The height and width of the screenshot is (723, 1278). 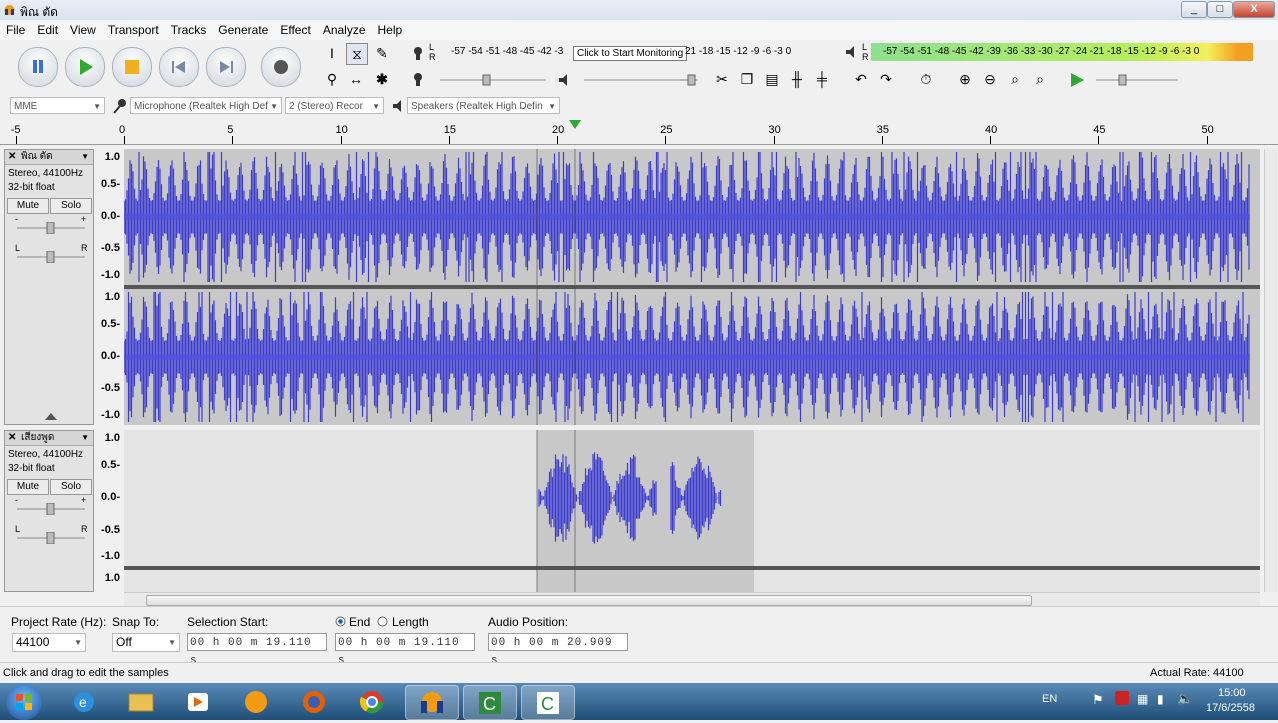 I want to click on horizontal-scrollbar, so click(x=692, y=599).